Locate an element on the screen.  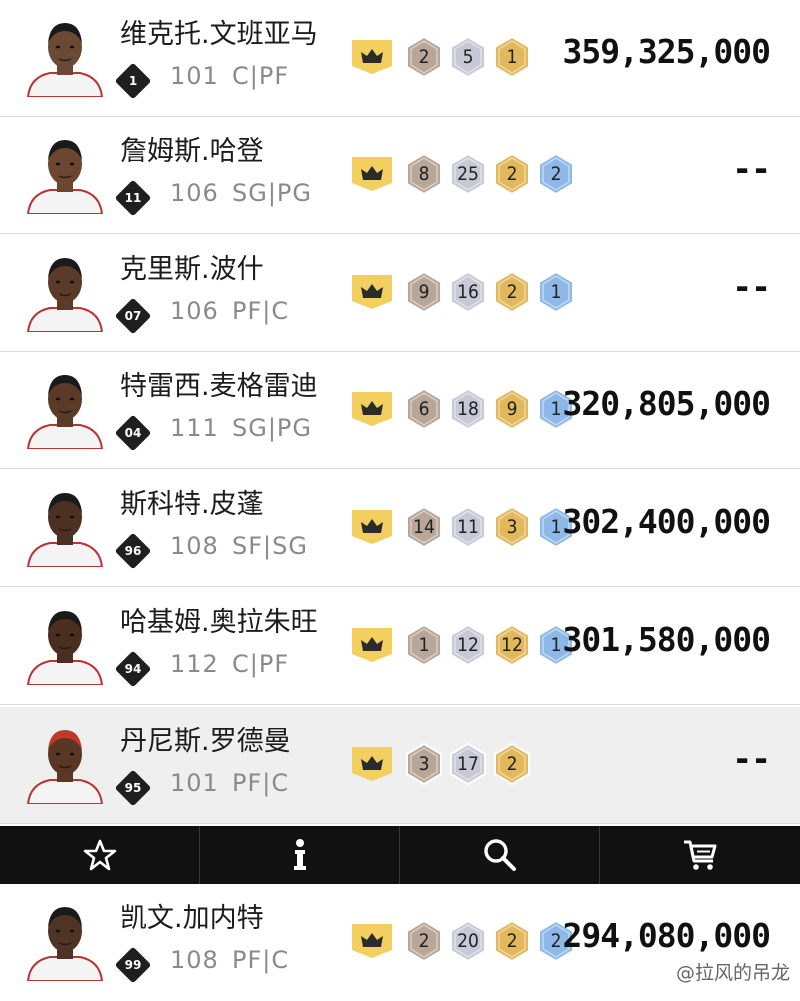
player-rating: 111 is located at coordinates (194, 428).